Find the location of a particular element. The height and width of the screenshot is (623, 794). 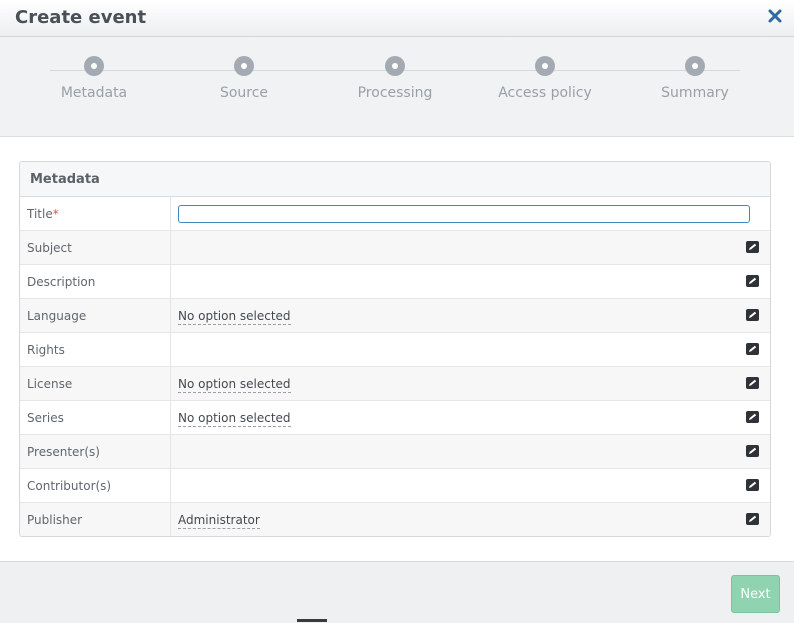

wizard-step-summary: Summary is located at coordinates (695, 78).